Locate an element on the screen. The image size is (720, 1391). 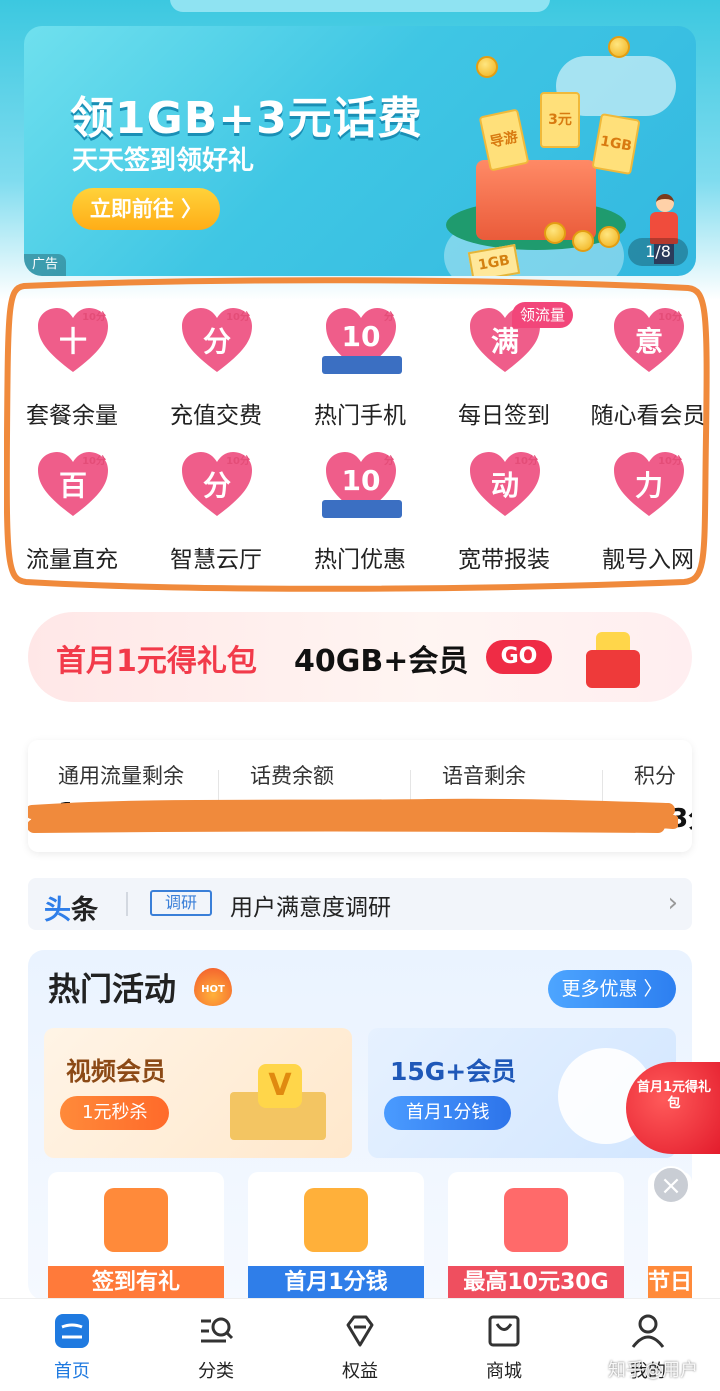
banner-card: 3元 is located at coordinates (560, 120).